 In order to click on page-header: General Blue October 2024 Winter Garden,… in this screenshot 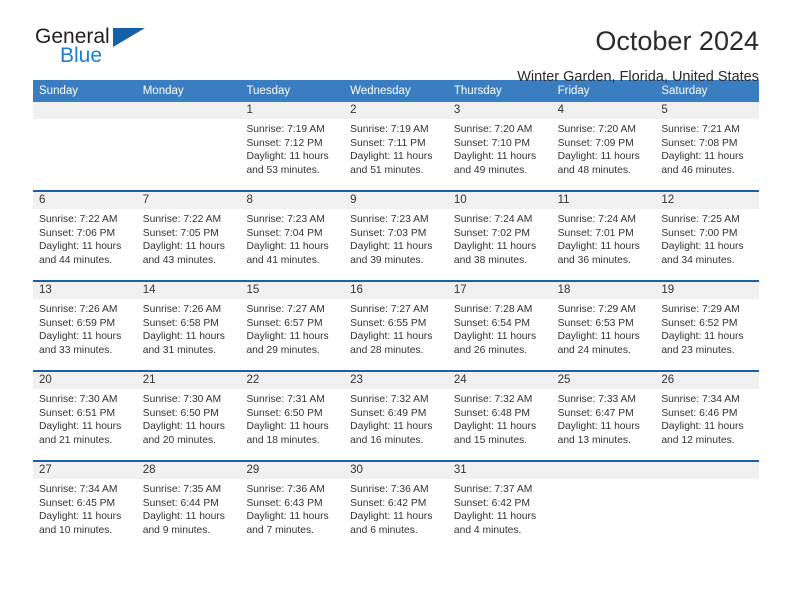, I will do `click(396, 42)`.